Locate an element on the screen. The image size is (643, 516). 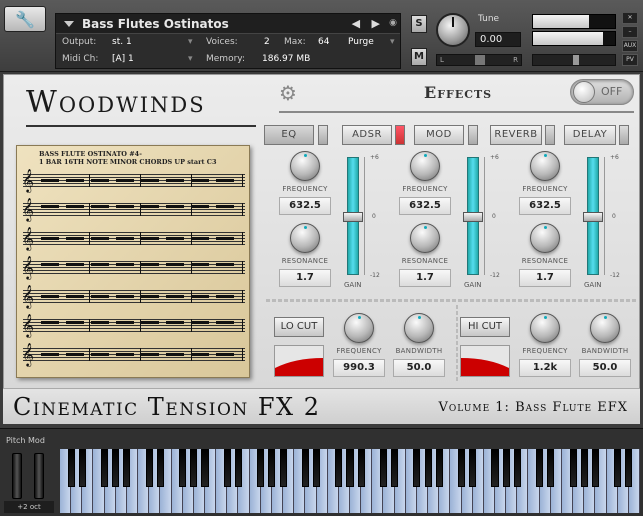
instrument-name: Bass Flutes Ostinatos is located at coordinates (155, 24).